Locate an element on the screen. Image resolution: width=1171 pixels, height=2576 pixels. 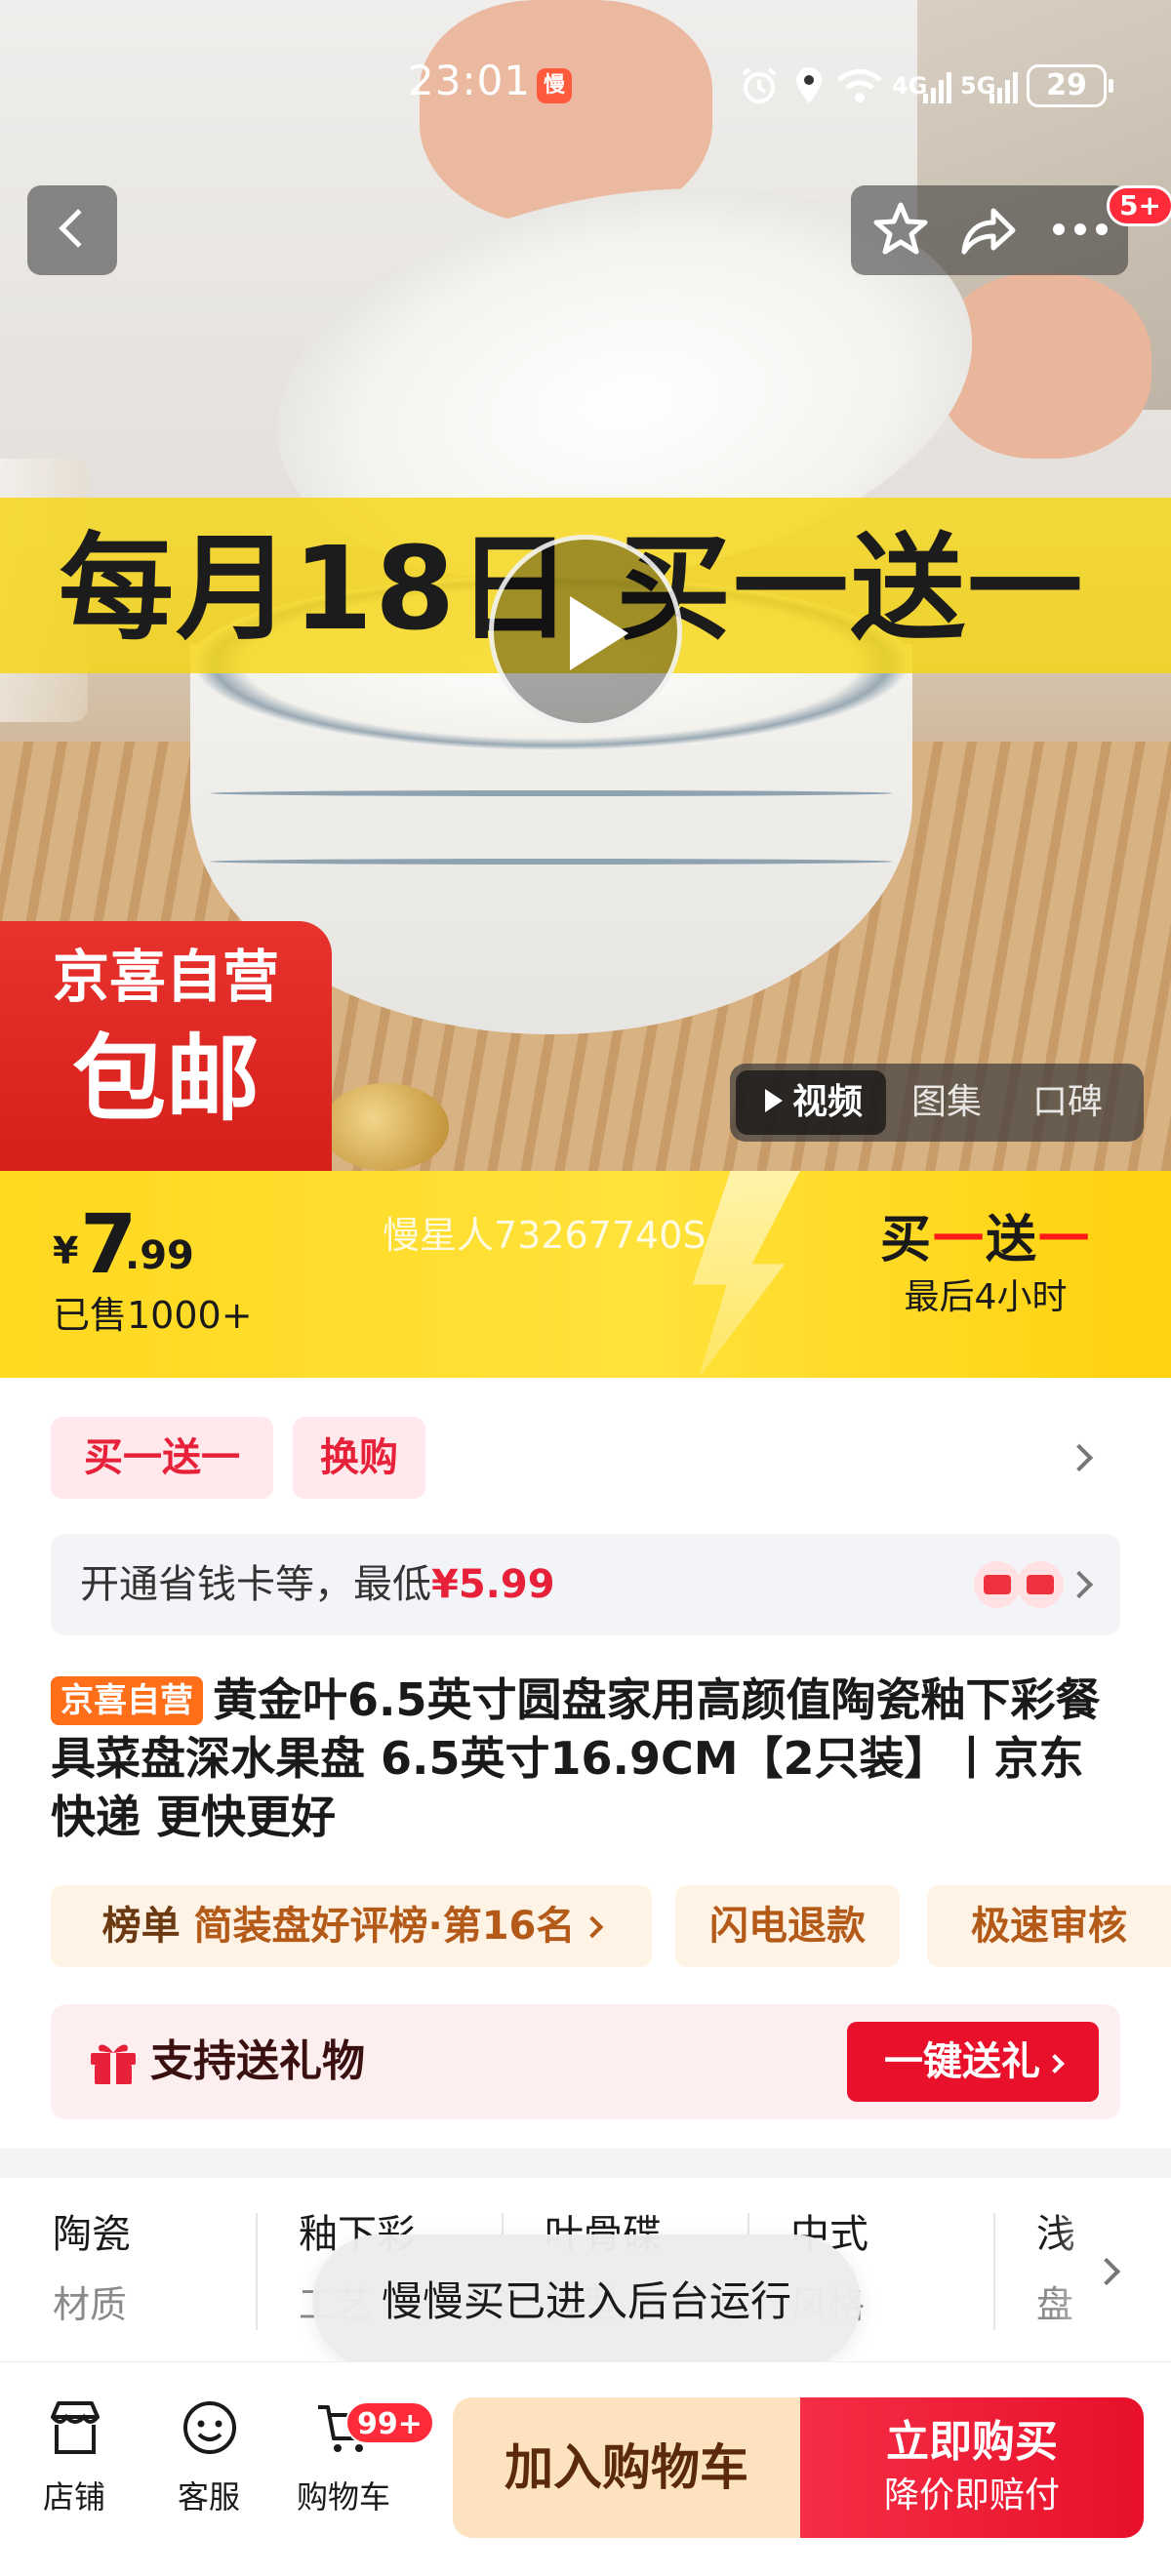
back-button is located at coordinates (72, 230).